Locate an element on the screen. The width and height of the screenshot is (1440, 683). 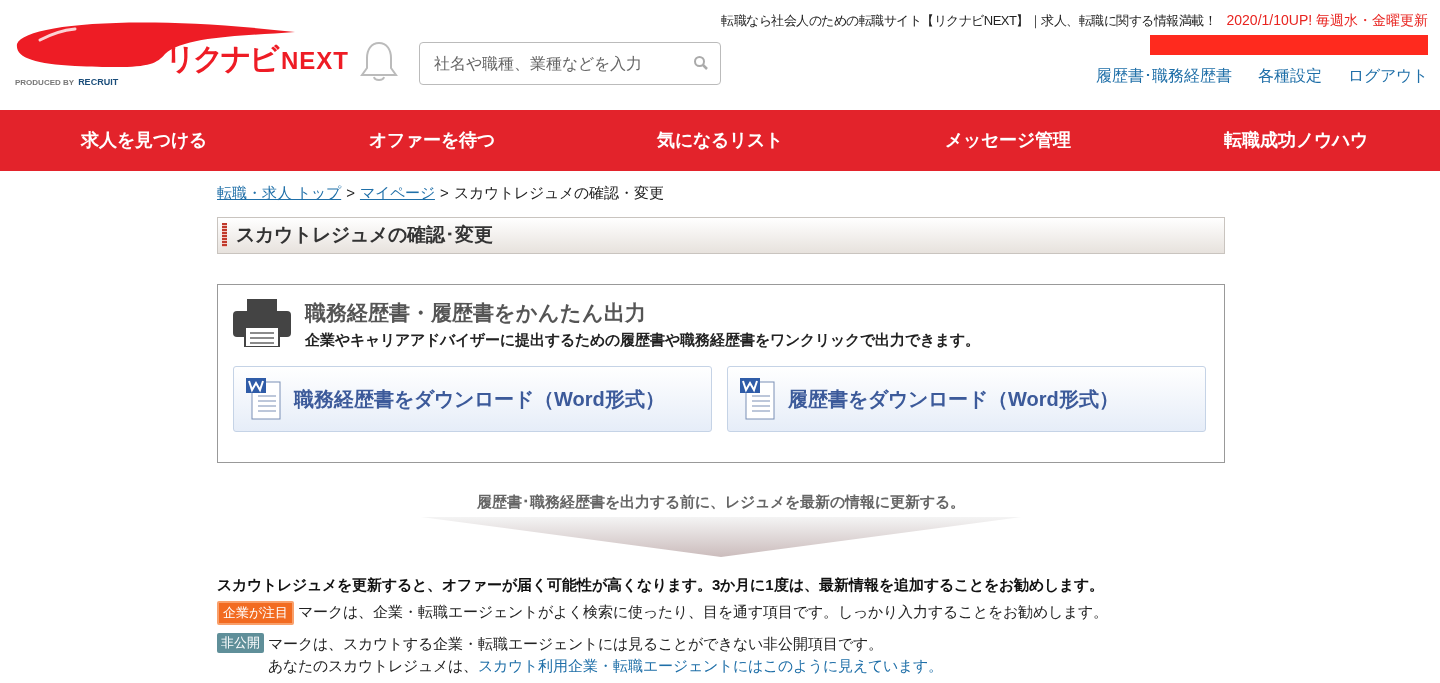
header-link: ログアウト is located at coordinates (1388, 76).